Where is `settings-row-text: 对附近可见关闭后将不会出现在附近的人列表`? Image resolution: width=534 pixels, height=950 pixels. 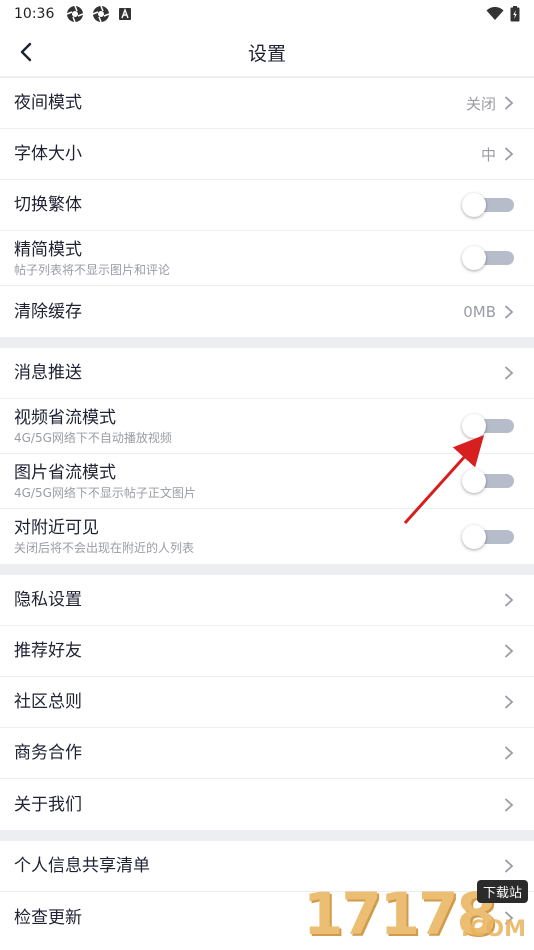 settings-row-text: 对附近可见关闭后将不会出现在附近的人列表 is located at coordinates (104, 536).